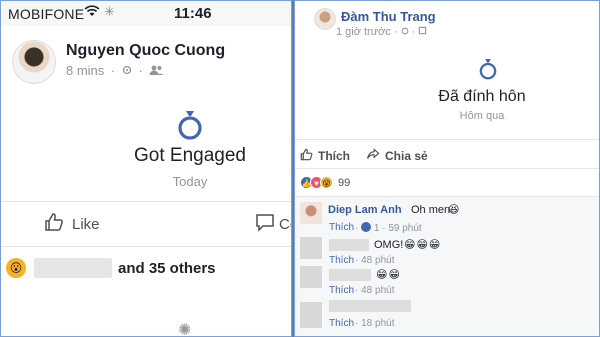 This screenshot has height=337, width=600. What do you see at coordinates (46, 14) in the screenshot?
I see `carrier-name: MOBIFONE` at bounding box center [46, 14].